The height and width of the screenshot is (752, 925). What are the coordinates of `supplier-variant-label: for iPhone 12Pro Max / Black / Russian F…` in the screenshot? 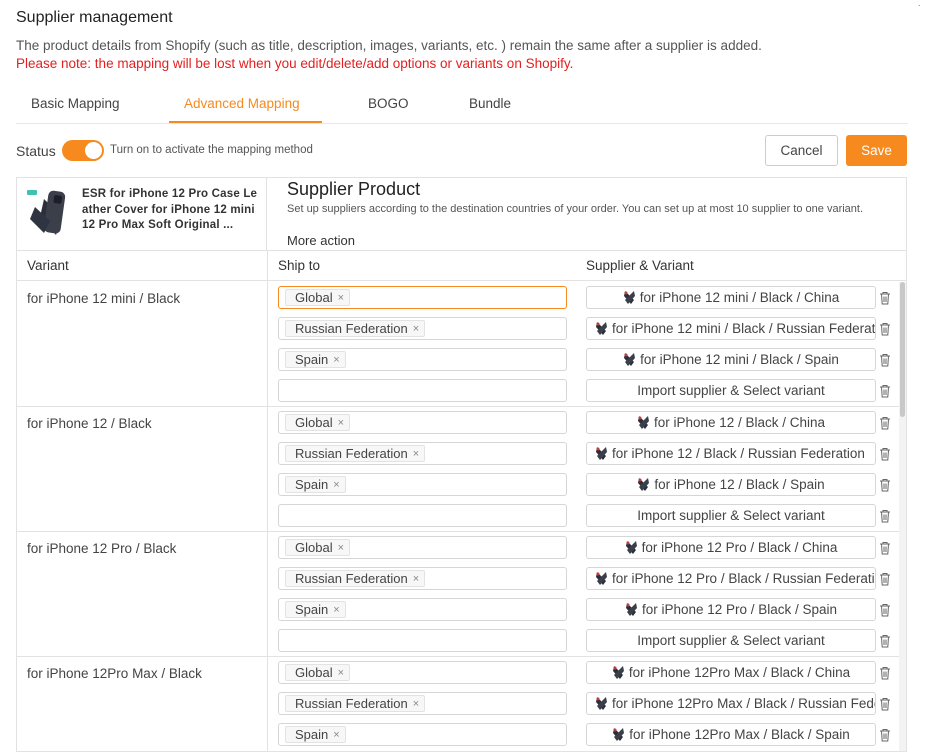 It's located at (743, 703).